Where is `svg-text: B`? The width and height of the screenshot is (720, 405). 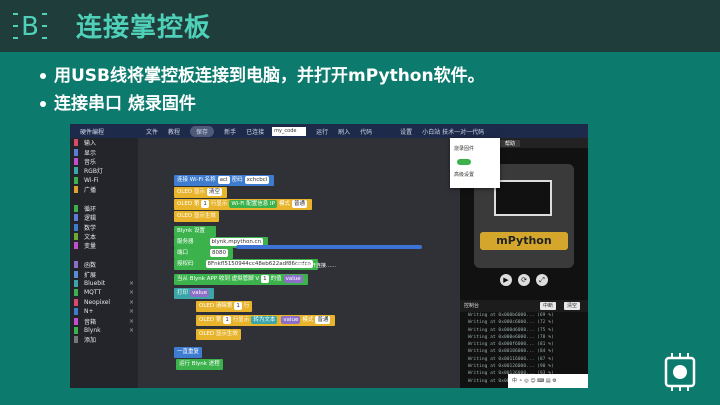 svg-text: B is located at coordinates (30, 27).